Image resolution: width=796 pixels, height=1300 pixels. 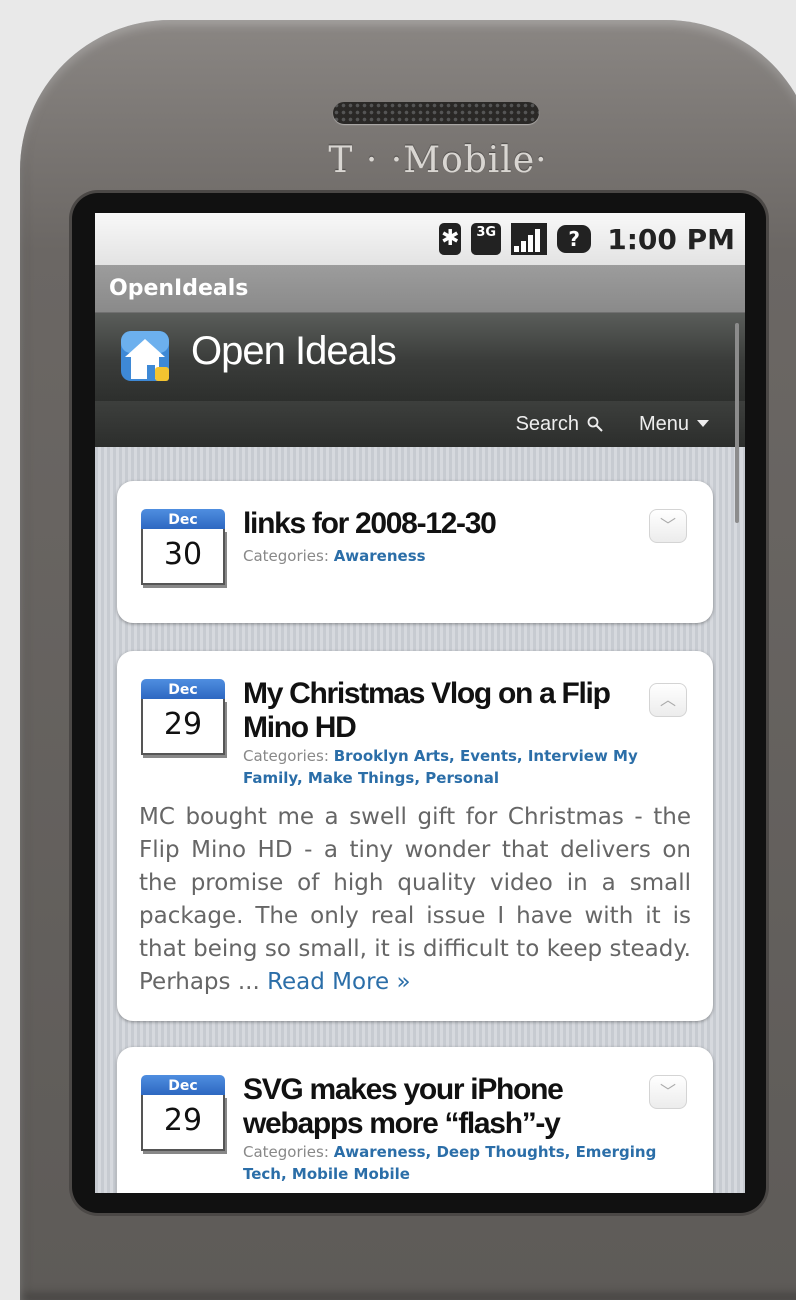 What do you see at coordinates (420, 289) in the screenshot?
I see `app-title-bar: OpenIdeals` at bounding box center [420, 289].